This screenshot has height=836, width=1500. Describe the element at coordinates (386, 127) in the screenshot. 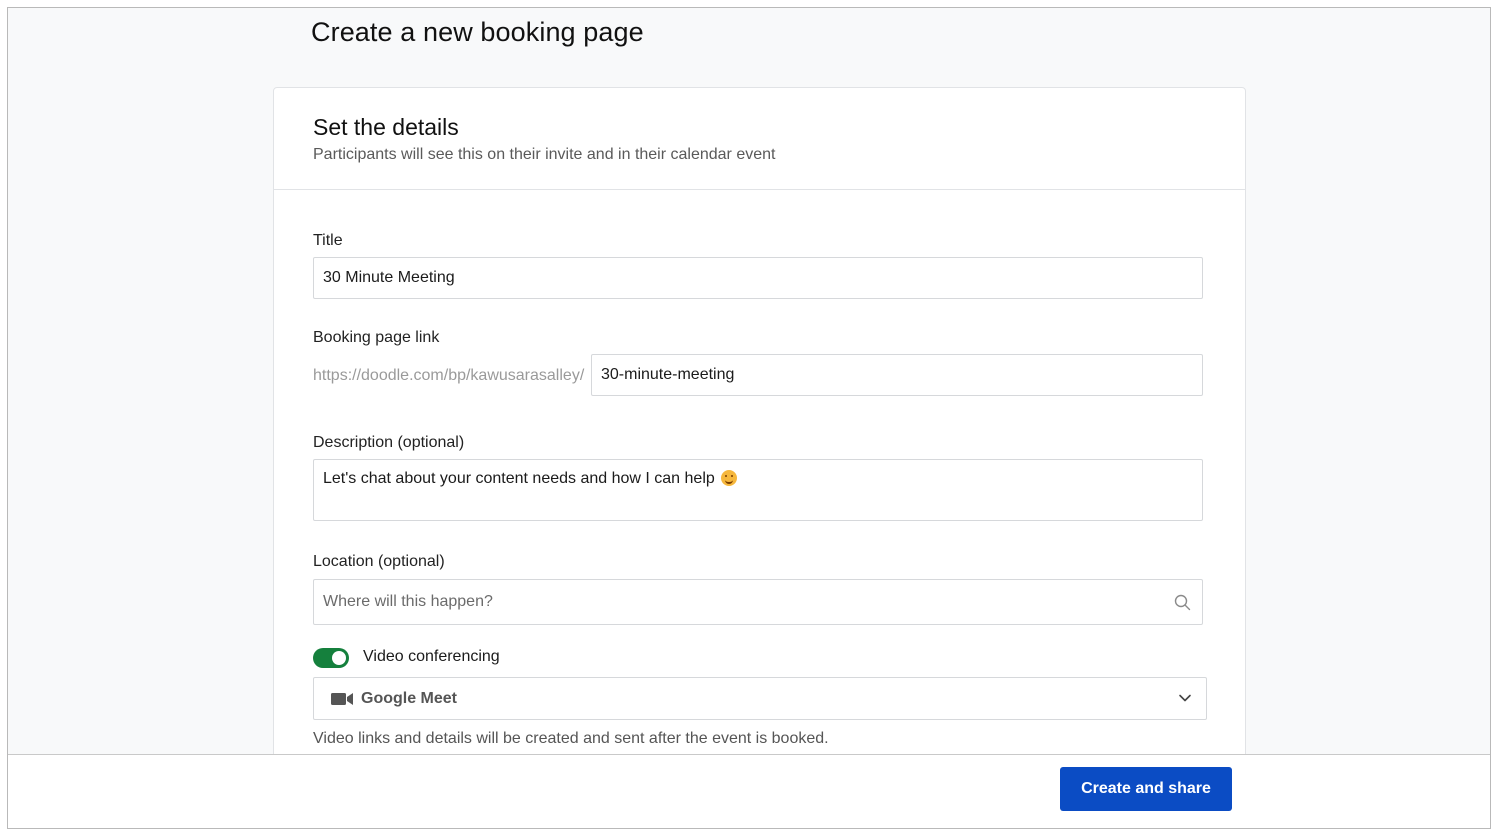

I see `card-heading: Set the details` at that location.